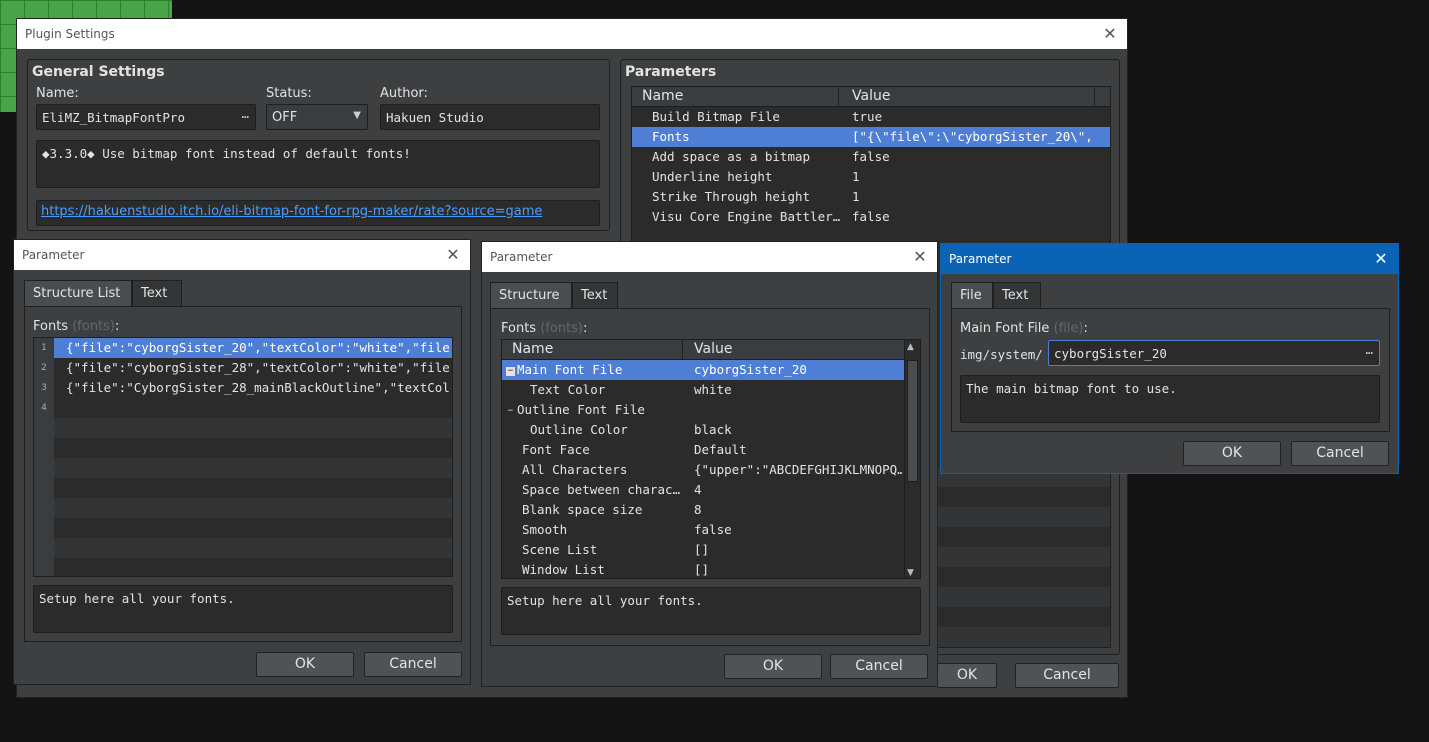  Describe the element at coordinates (1068, 328) in the screenshot. I see `main-font-file-label-hint: (file)` at that location.